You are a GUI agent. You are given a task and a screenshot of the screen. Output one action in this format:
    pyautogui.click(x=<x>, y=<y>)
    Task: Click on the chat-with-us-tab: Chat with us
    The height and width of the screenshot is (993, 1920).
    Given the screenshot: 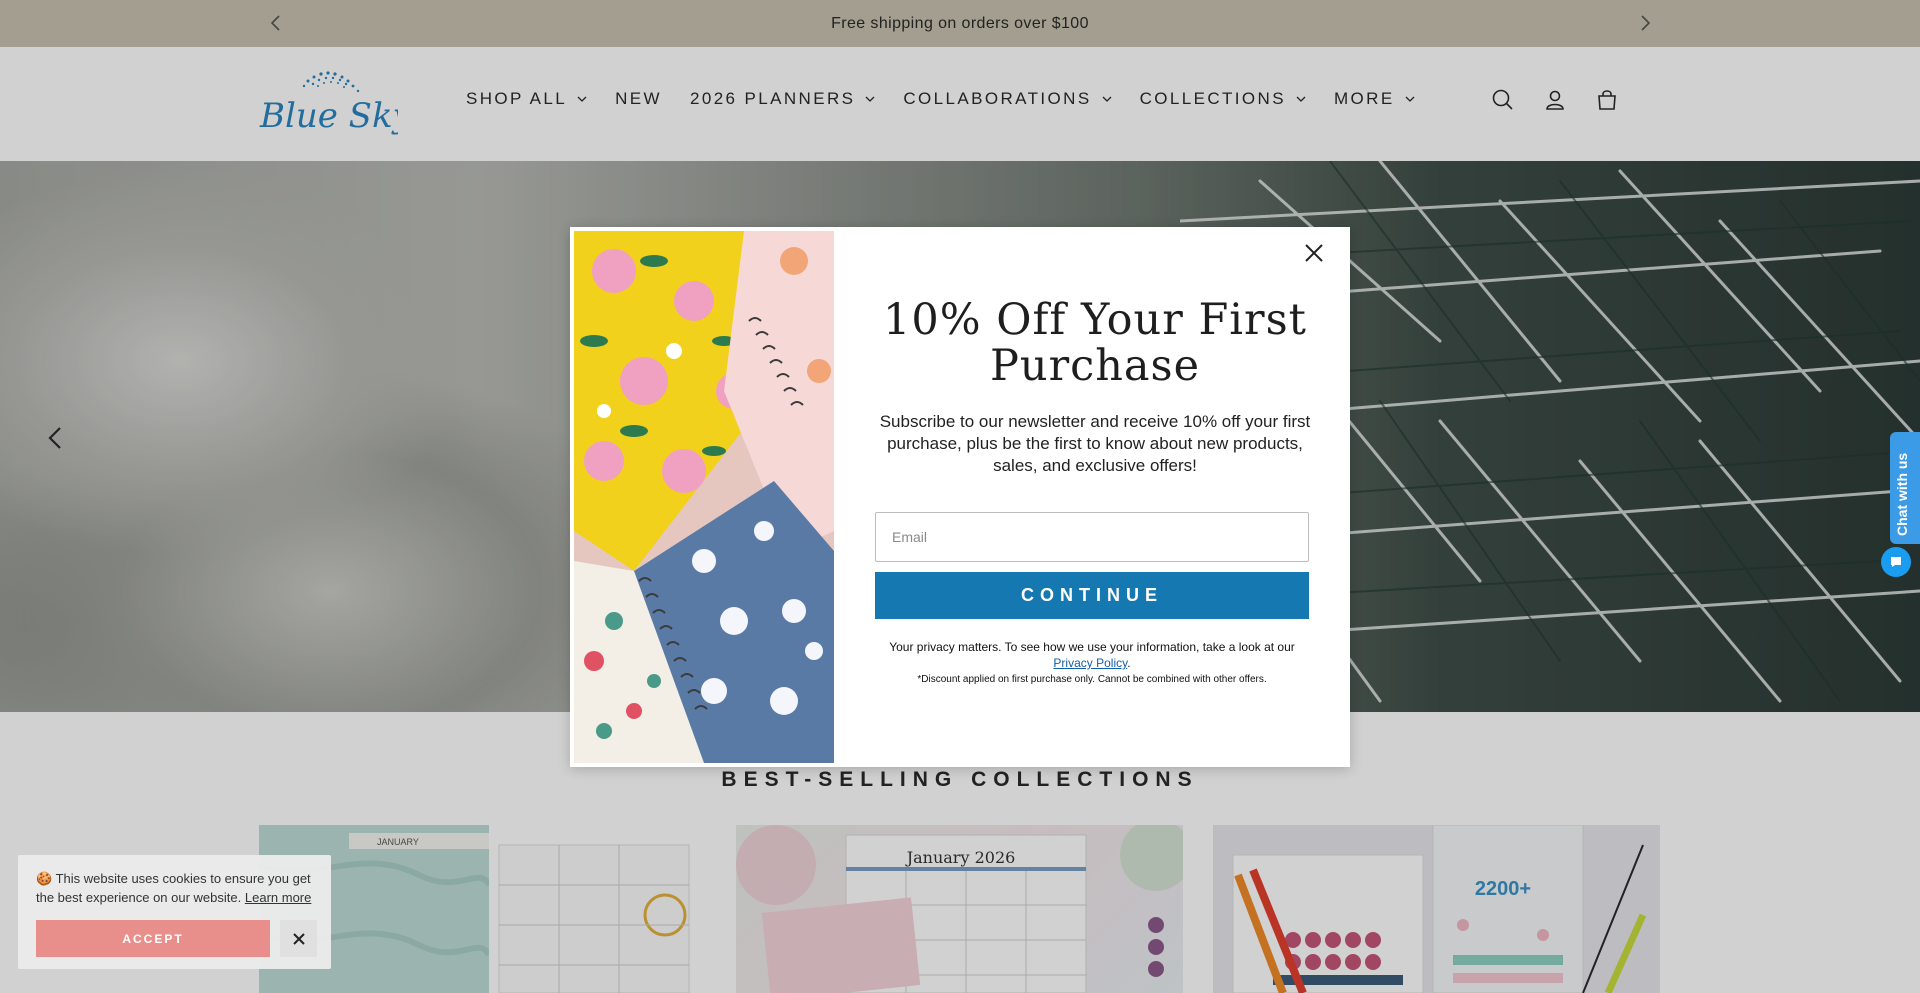 What is the action you would take?
    pyautogui.click(x=1905, y=488)
    